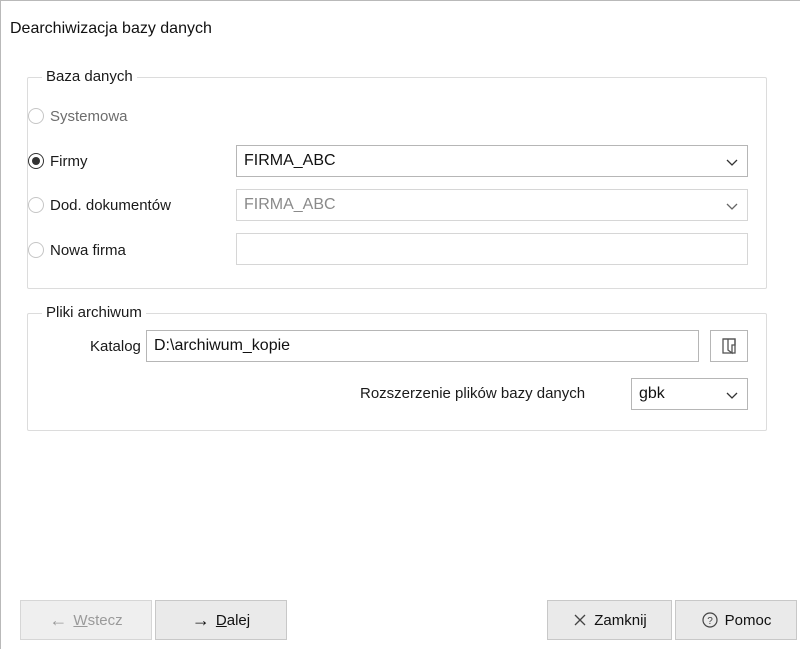 Image resolution: width=800 pixels, height=649 pixels. I want to click on directory-input-value: D:\archiwum_kopie, so click(222, 345).